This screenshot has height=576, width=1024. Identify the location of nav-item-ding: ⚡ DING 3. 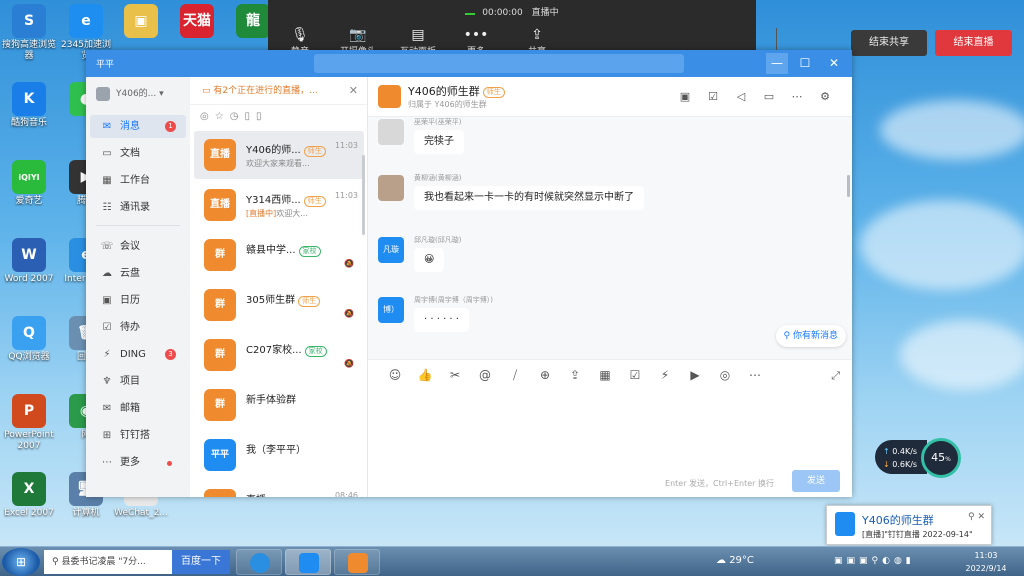
(138, 354).